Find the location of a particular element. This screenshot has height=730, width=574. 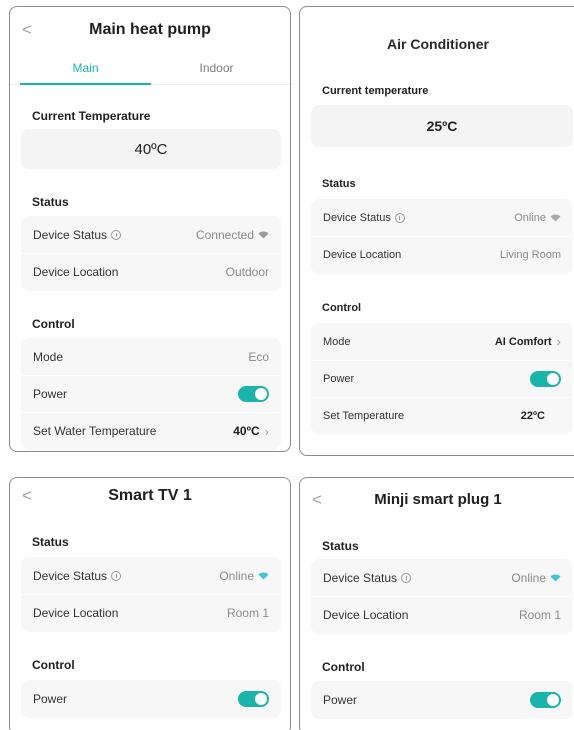

page-title: Smart TV 1 is located at coordinates (150, 495).